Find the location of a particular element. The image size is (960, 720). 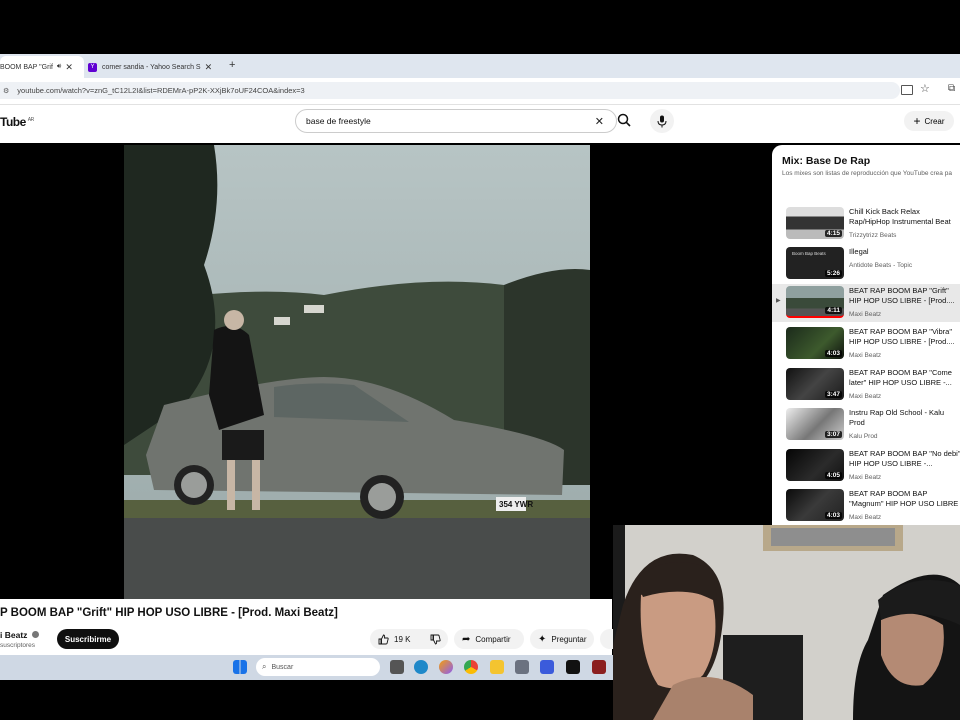

like-count: 19 K is located at coordinates (402, 639).